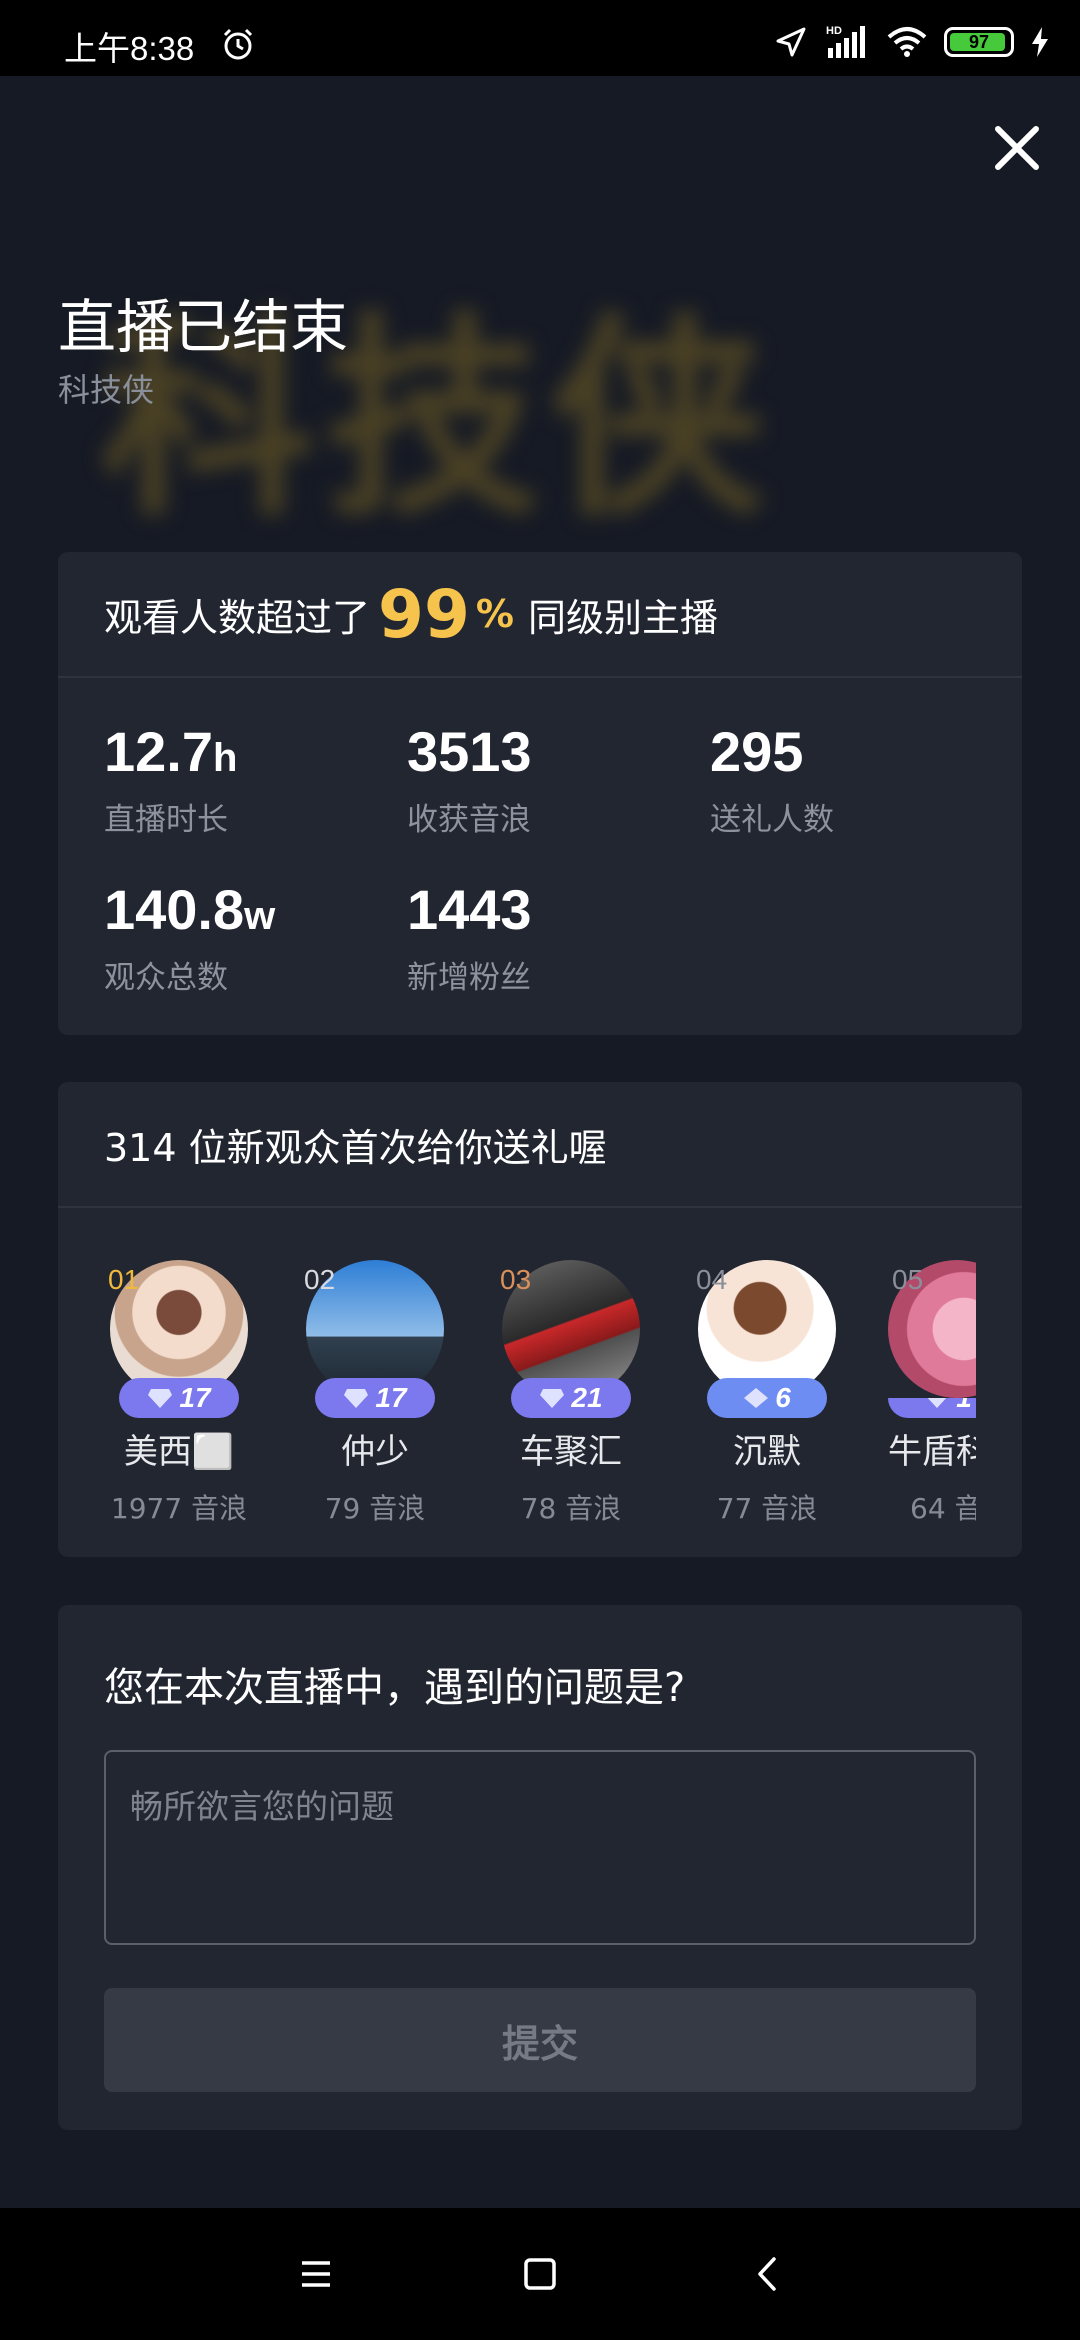 The width and height of the screenshot is (1080, 2340). I want to click on battery-level: 97, so click(979, 41).